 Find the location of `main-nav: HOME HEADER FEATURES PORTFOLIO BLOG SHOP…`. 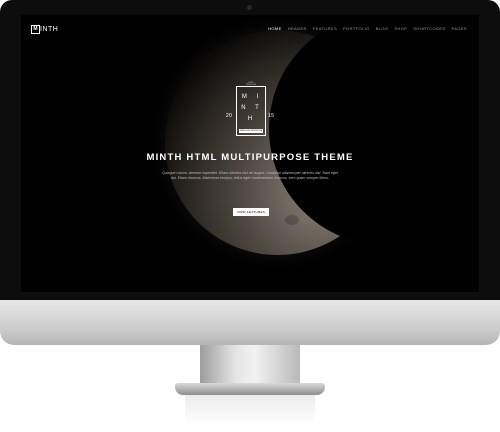

main-nav: HOME HEADER FEATURES PORTFOLIO BLOG SHOP… is located at coordinates (367, 29).